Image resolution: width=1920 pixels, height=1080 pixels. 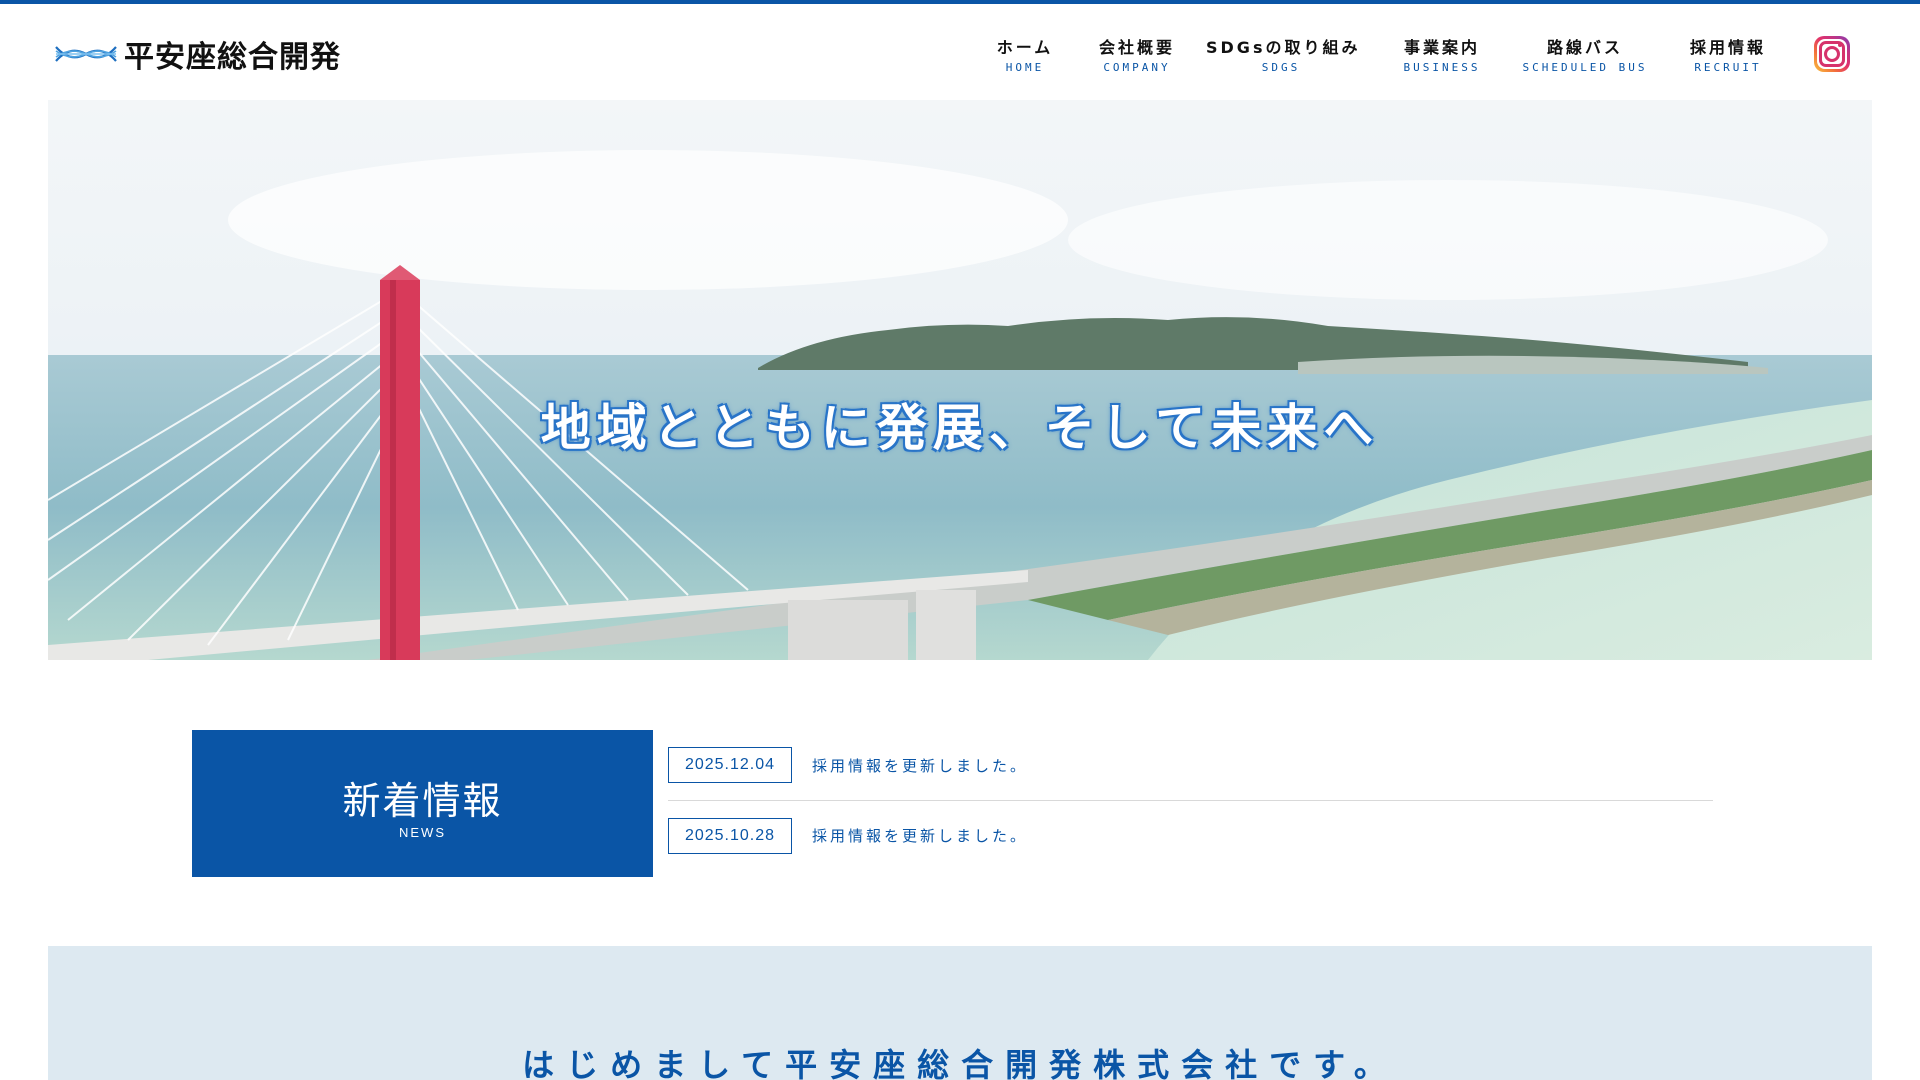 What do you see at coordinates (1283, 47) in the screenshot?
I see `nav-sdgs-label: SDGsの取り組み` at bounding box center [1283, 47].